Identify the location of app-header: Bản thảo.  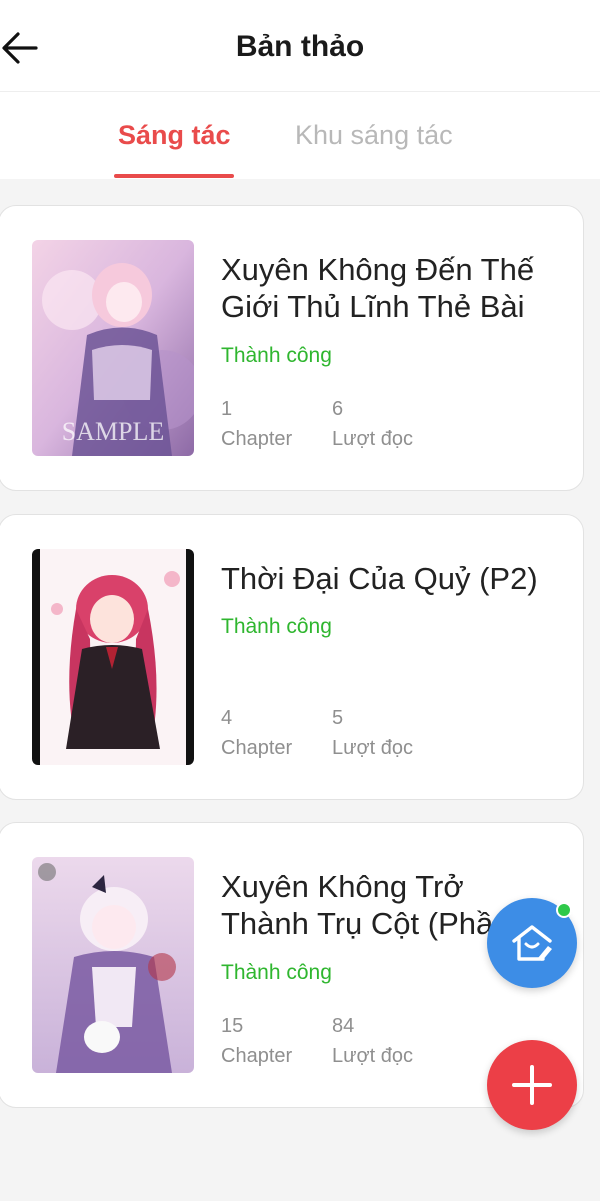
(300, 46).